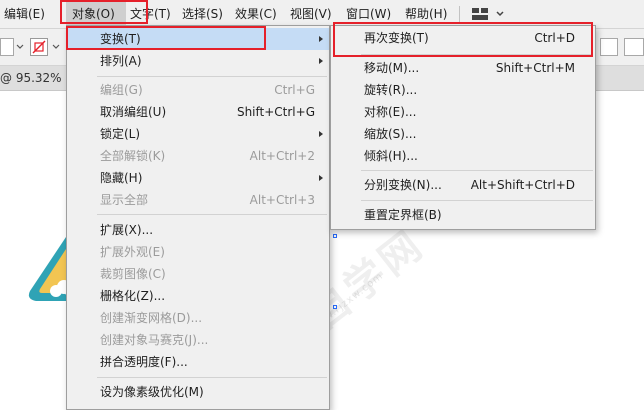 Image resolution: width=644 pixels, height=410 pixels. What do you see at coordinates (96, 14) in the screenshot?
I see `menu-object: 对象(O)` at bounding box center [96, 14].